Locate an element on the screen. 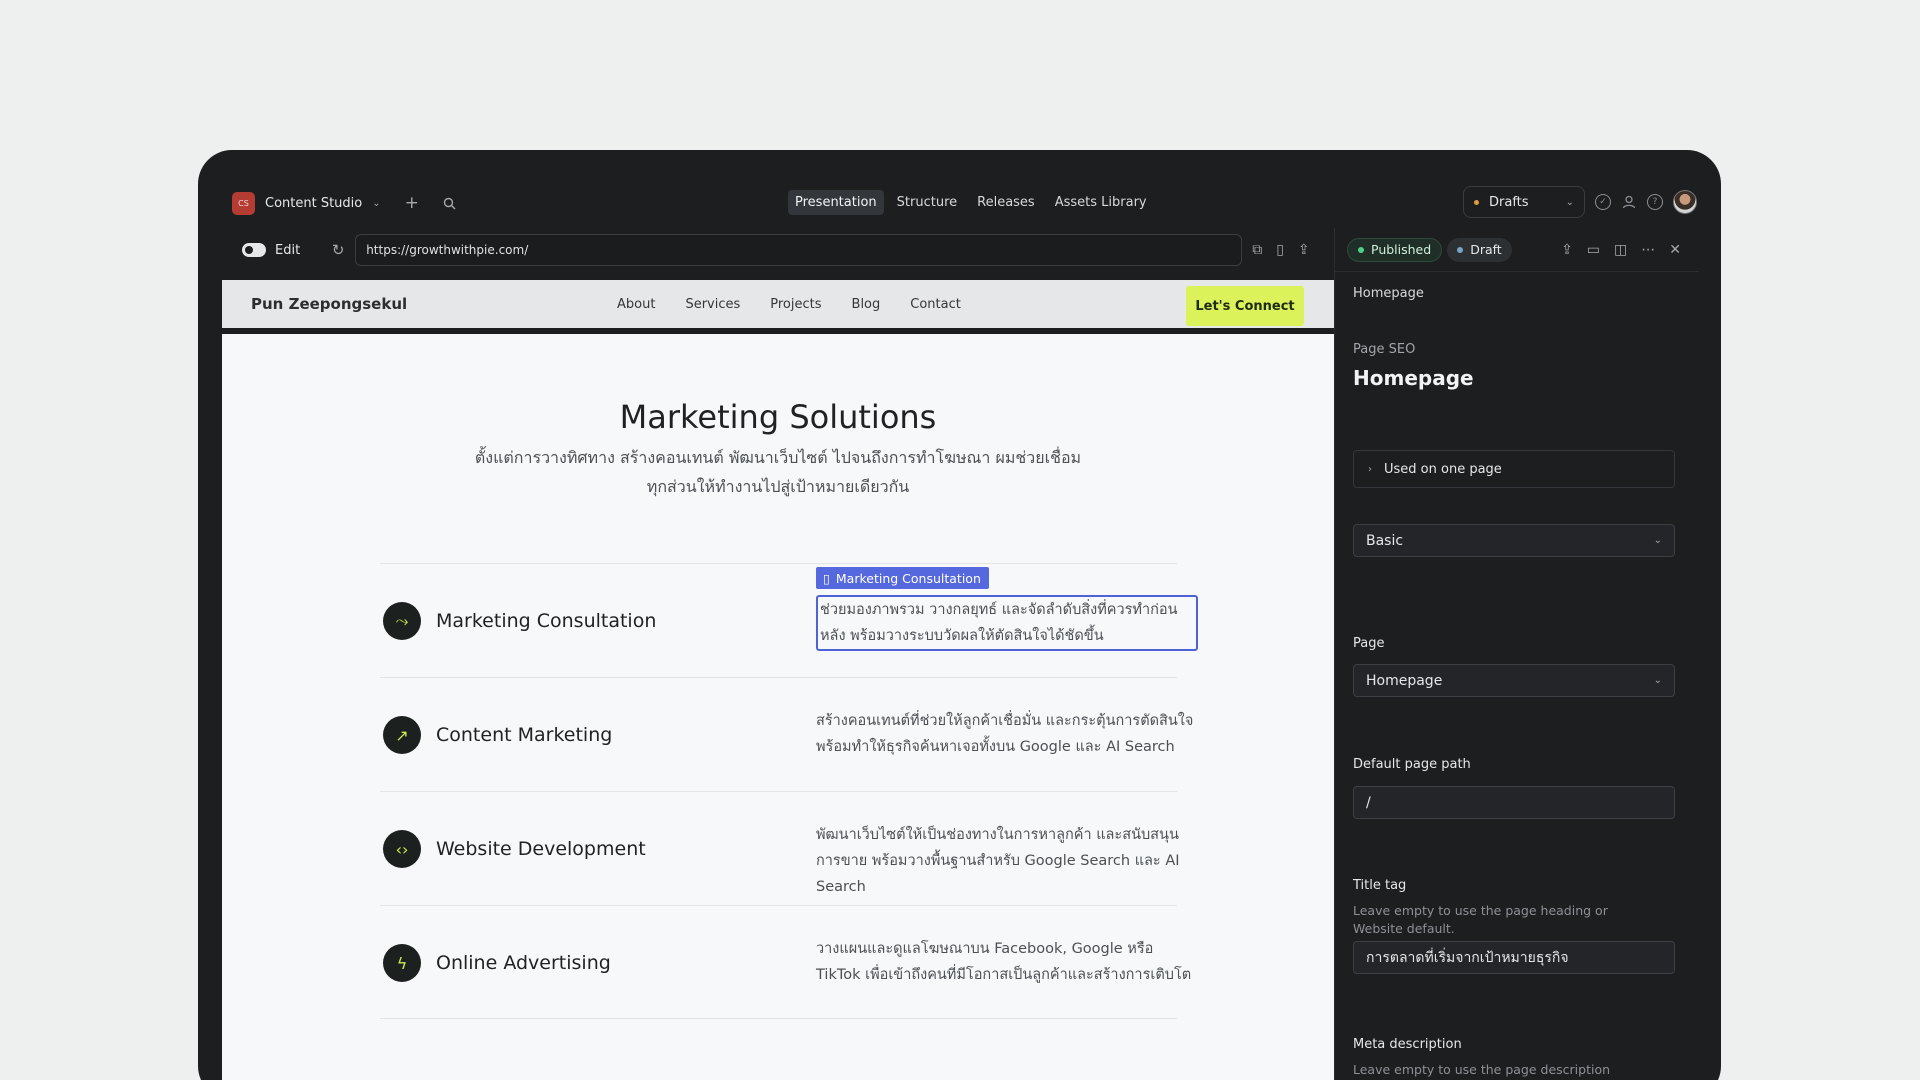  selection-tag: ▯ Marketing Consultation is located at coordinates (902, 578).